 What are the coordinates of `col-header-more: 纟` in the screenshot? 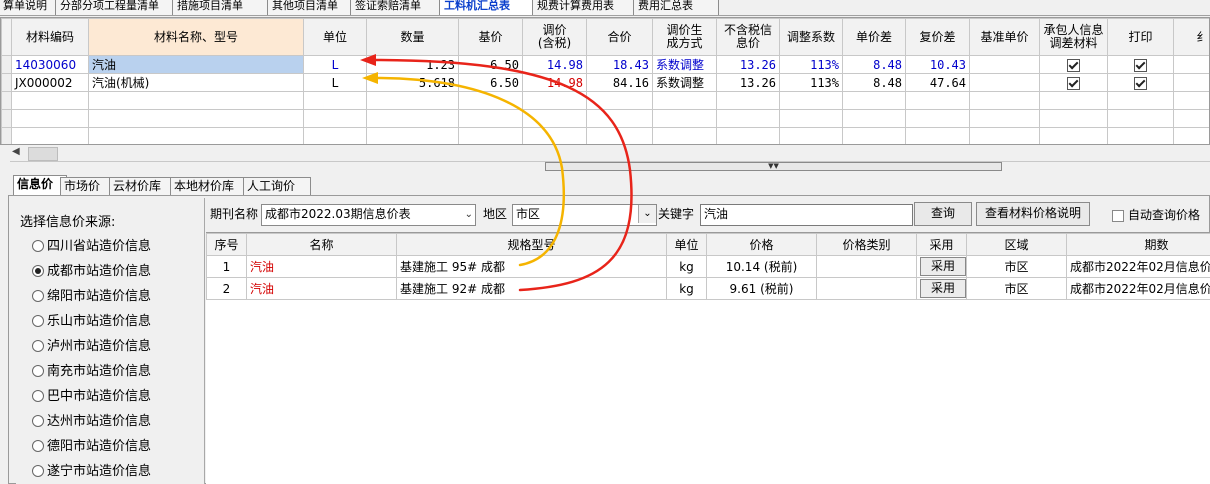 It's located at (1191, 37).